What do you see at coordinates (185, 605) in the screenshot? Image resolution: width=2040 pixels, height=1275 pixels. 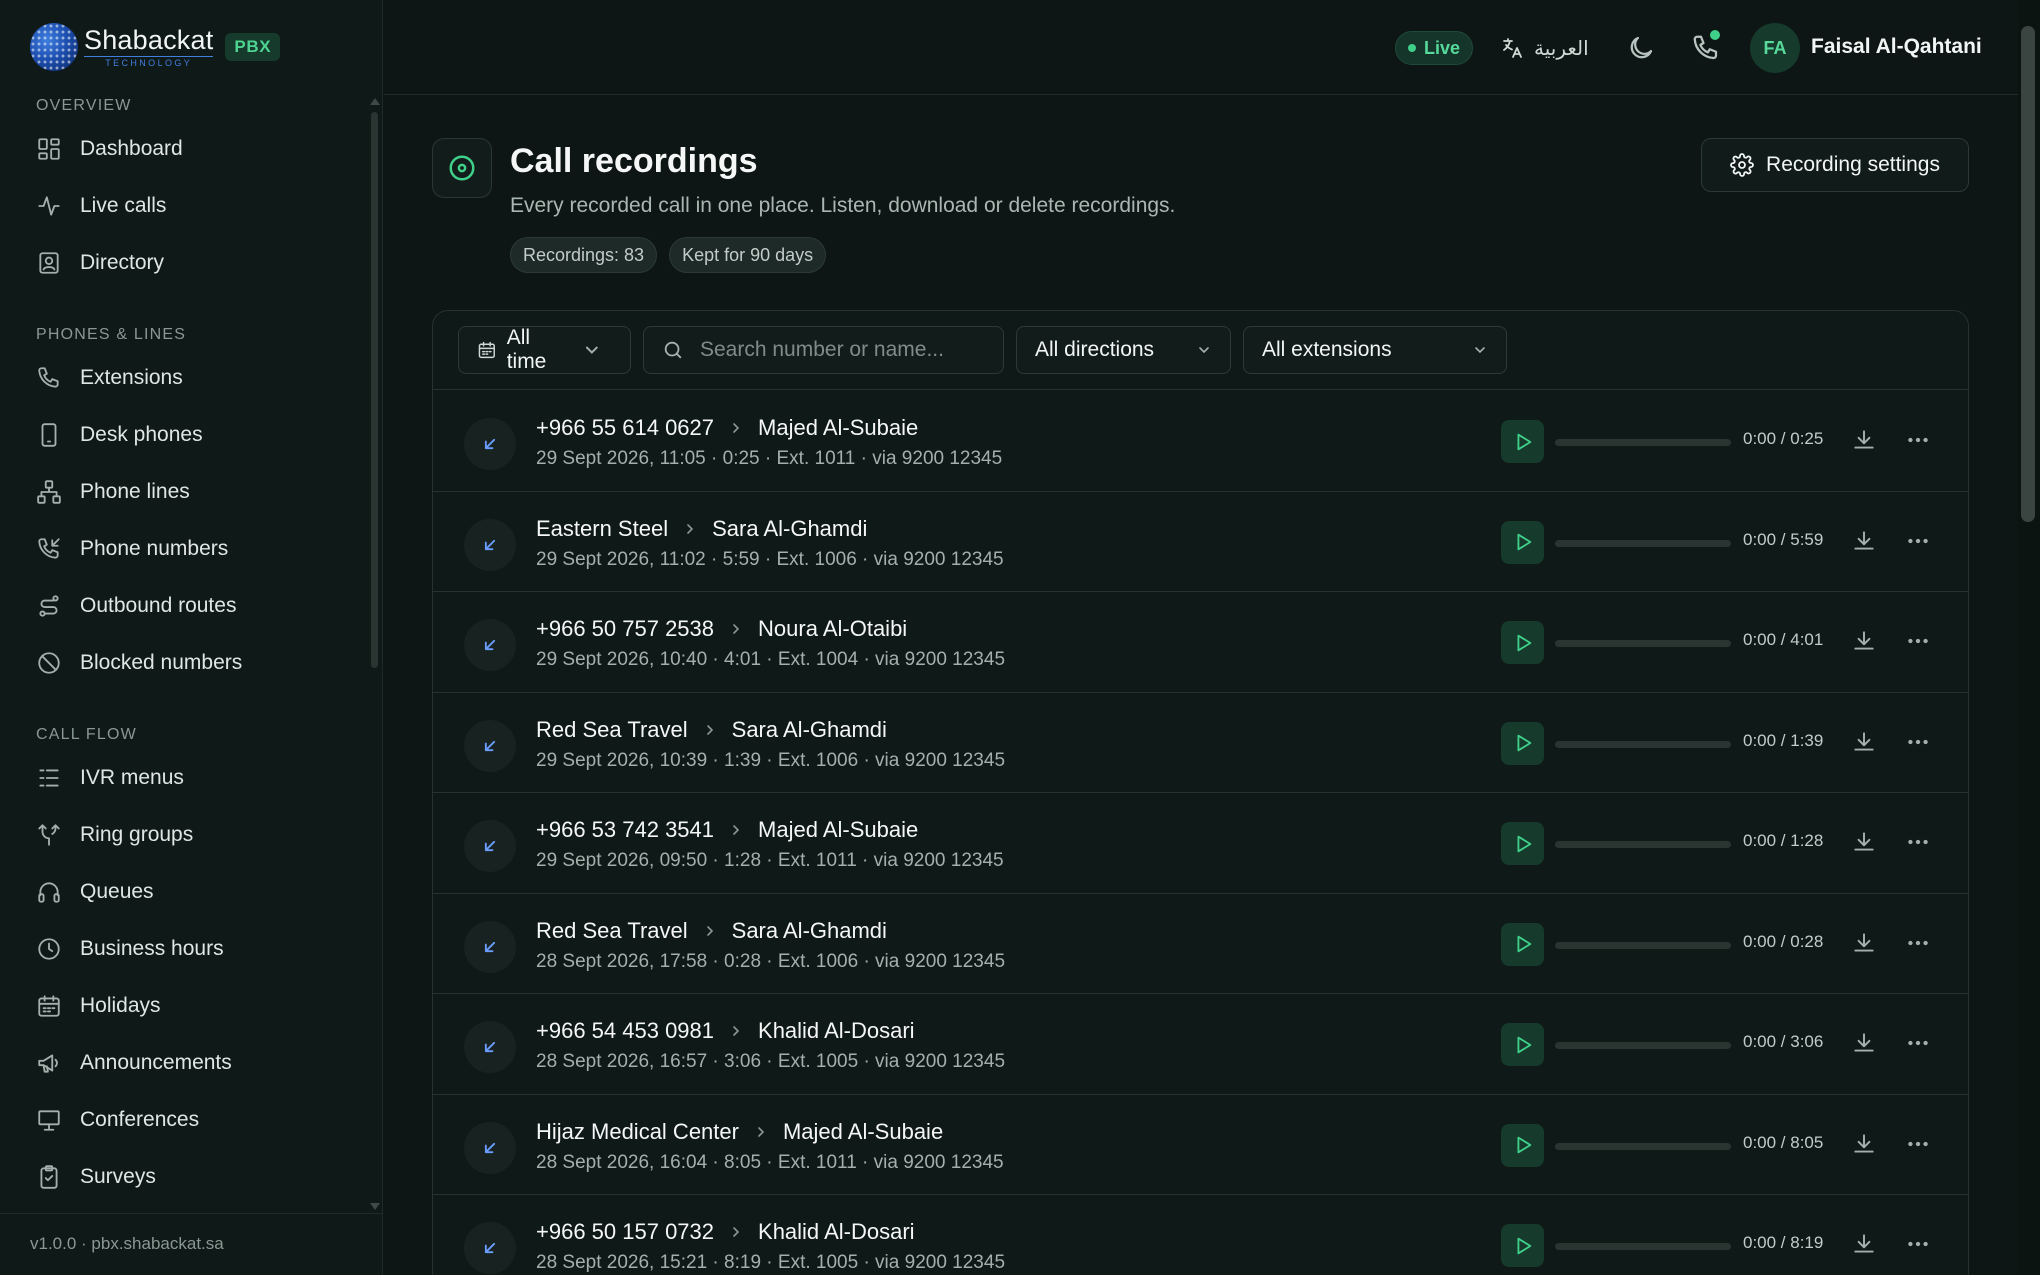 I see `sidebar-item-outbound-routes: Outbound routes` at bounding box center [185, 605].